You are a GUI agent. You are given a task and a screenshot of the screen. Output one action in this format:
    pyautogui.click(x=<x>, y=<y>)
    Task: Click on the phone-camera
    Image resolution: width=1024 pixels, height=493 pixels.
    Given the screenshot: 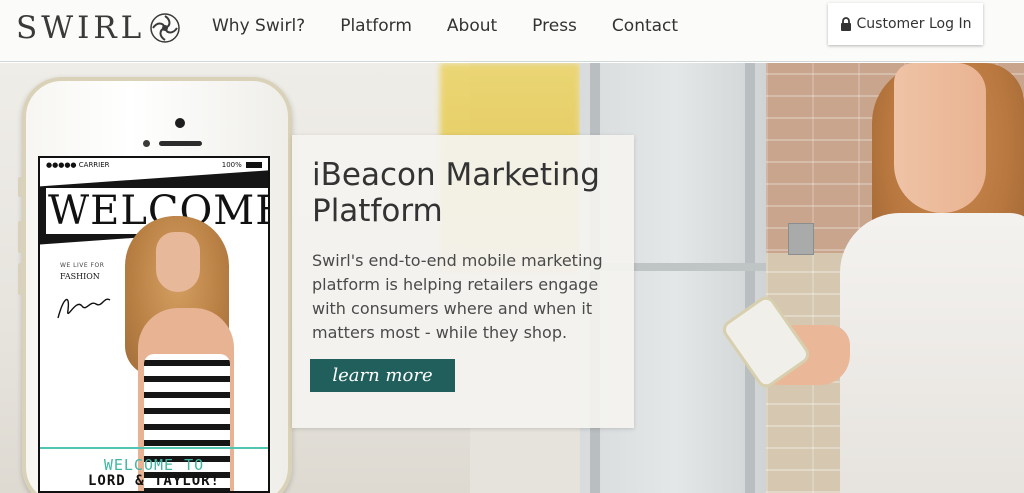 What is the action you would take?
    pyautogui.click(x=180, y=123)
    